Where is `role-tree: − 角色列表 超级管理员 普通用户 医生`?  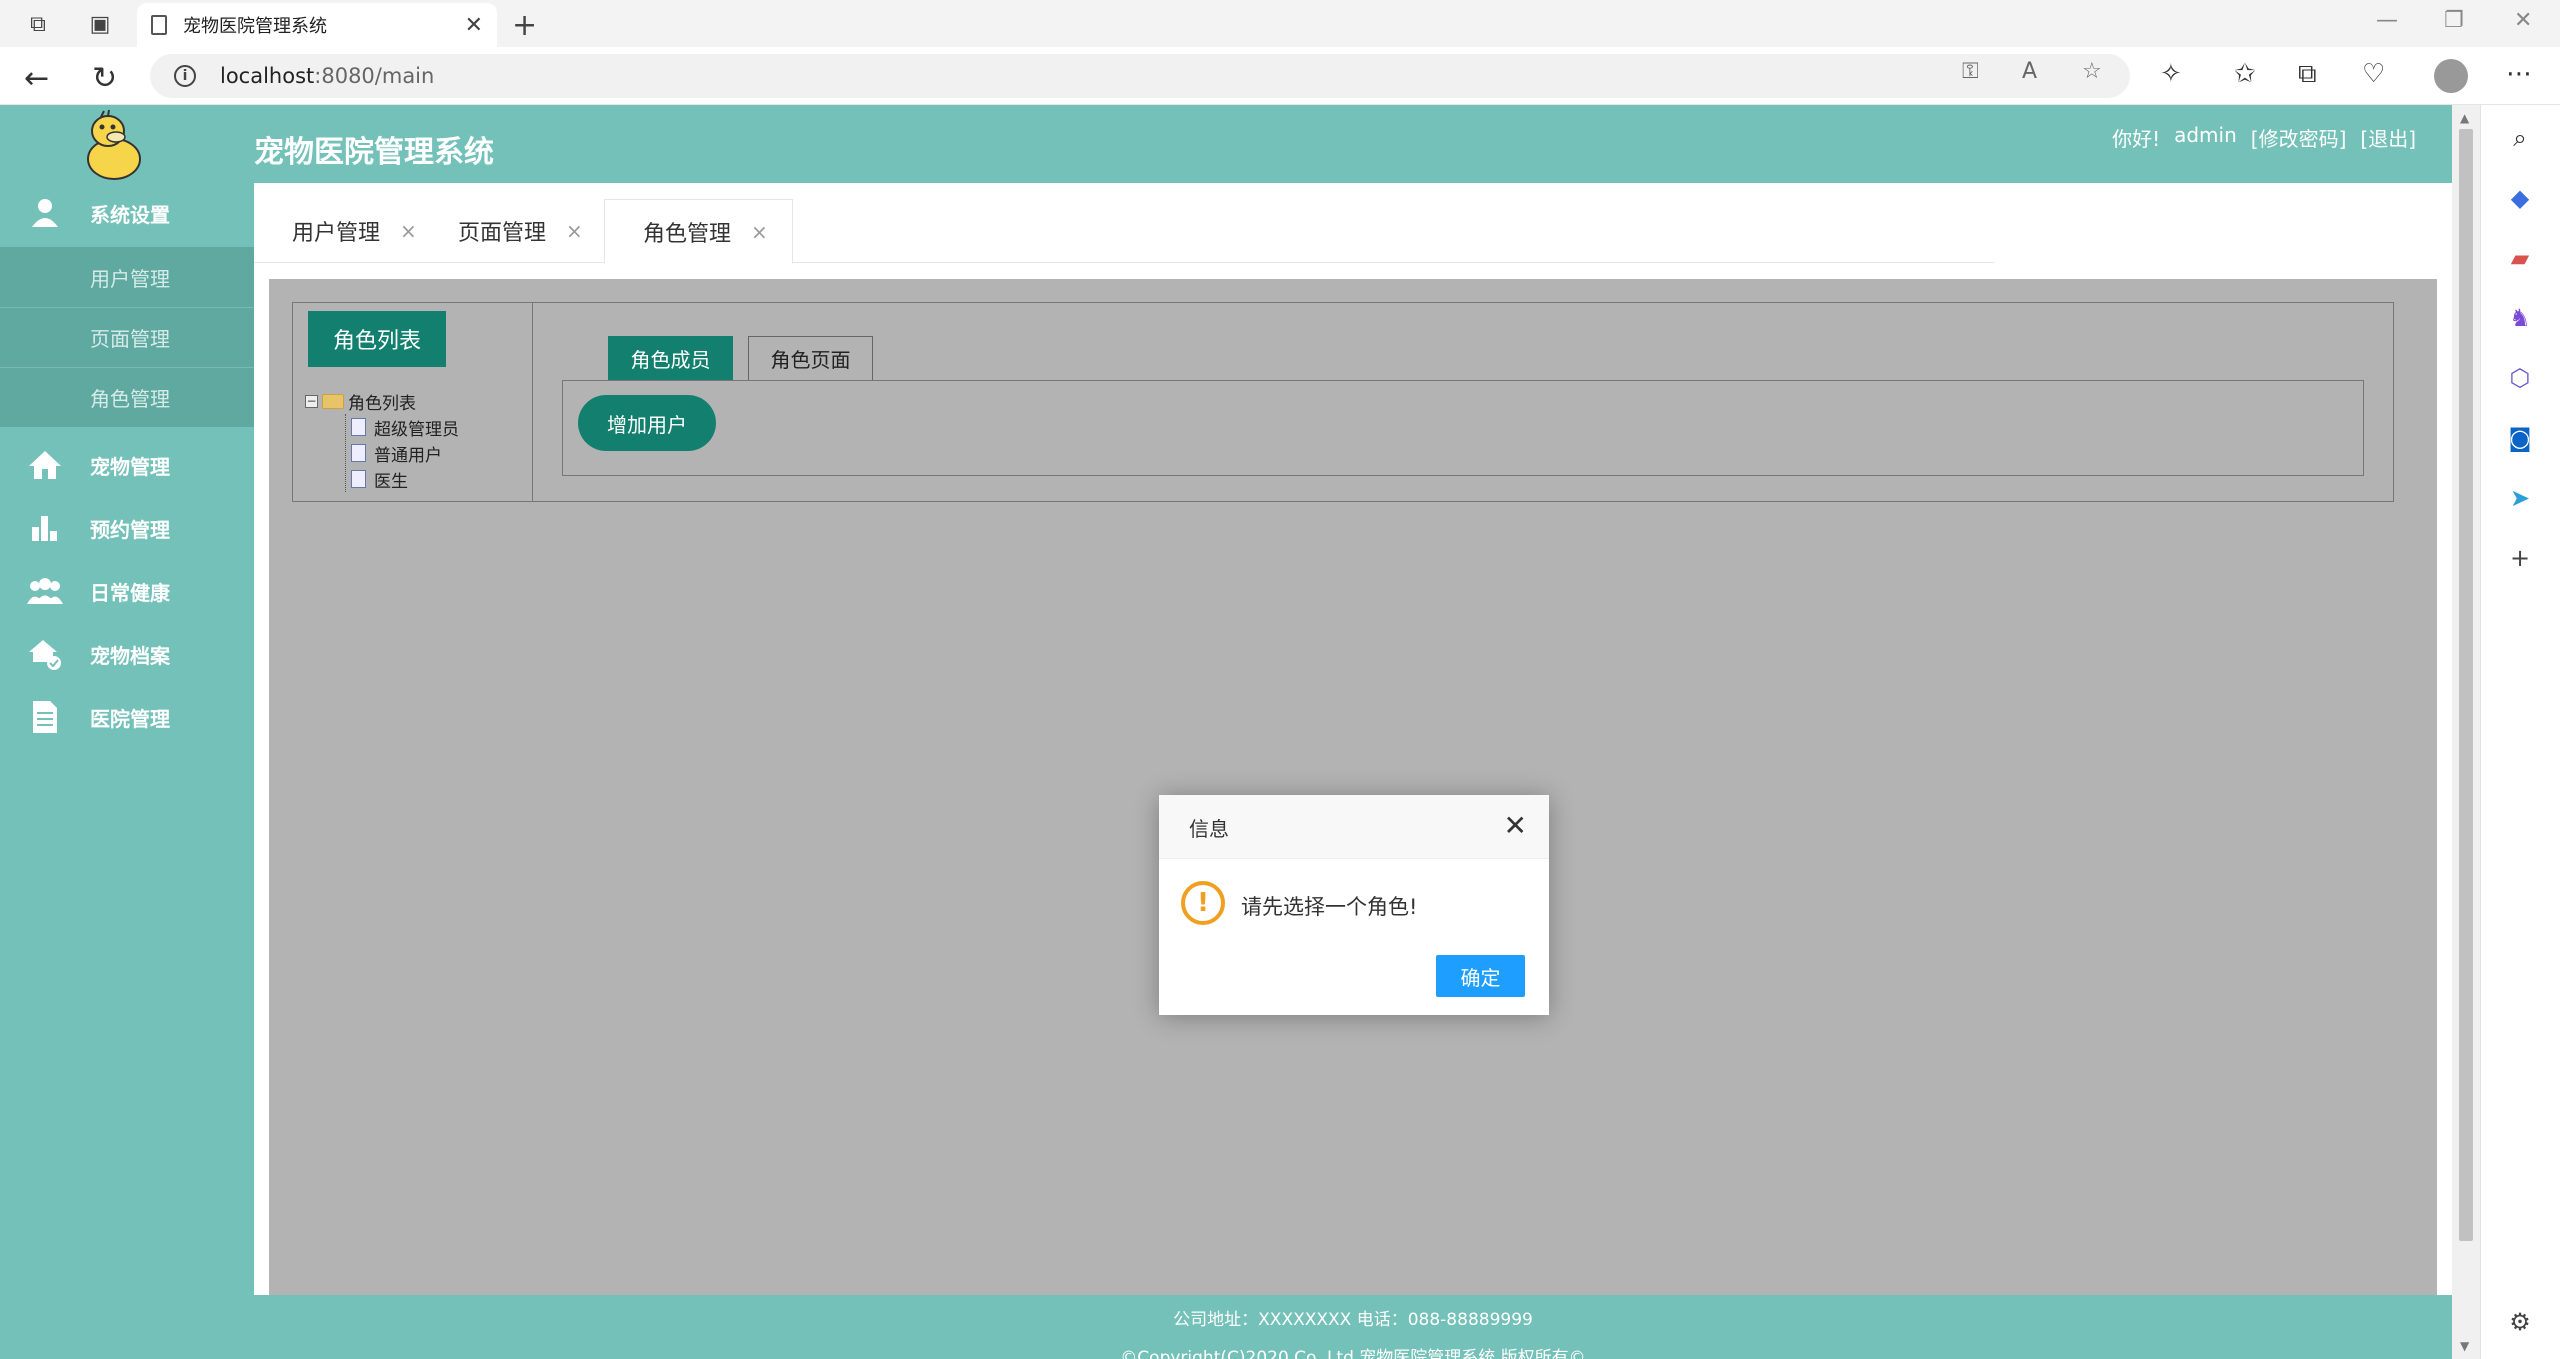
role-tree: − 角色列表 超级管理员 普通用户 医生 is located at coordinates (382, 440).